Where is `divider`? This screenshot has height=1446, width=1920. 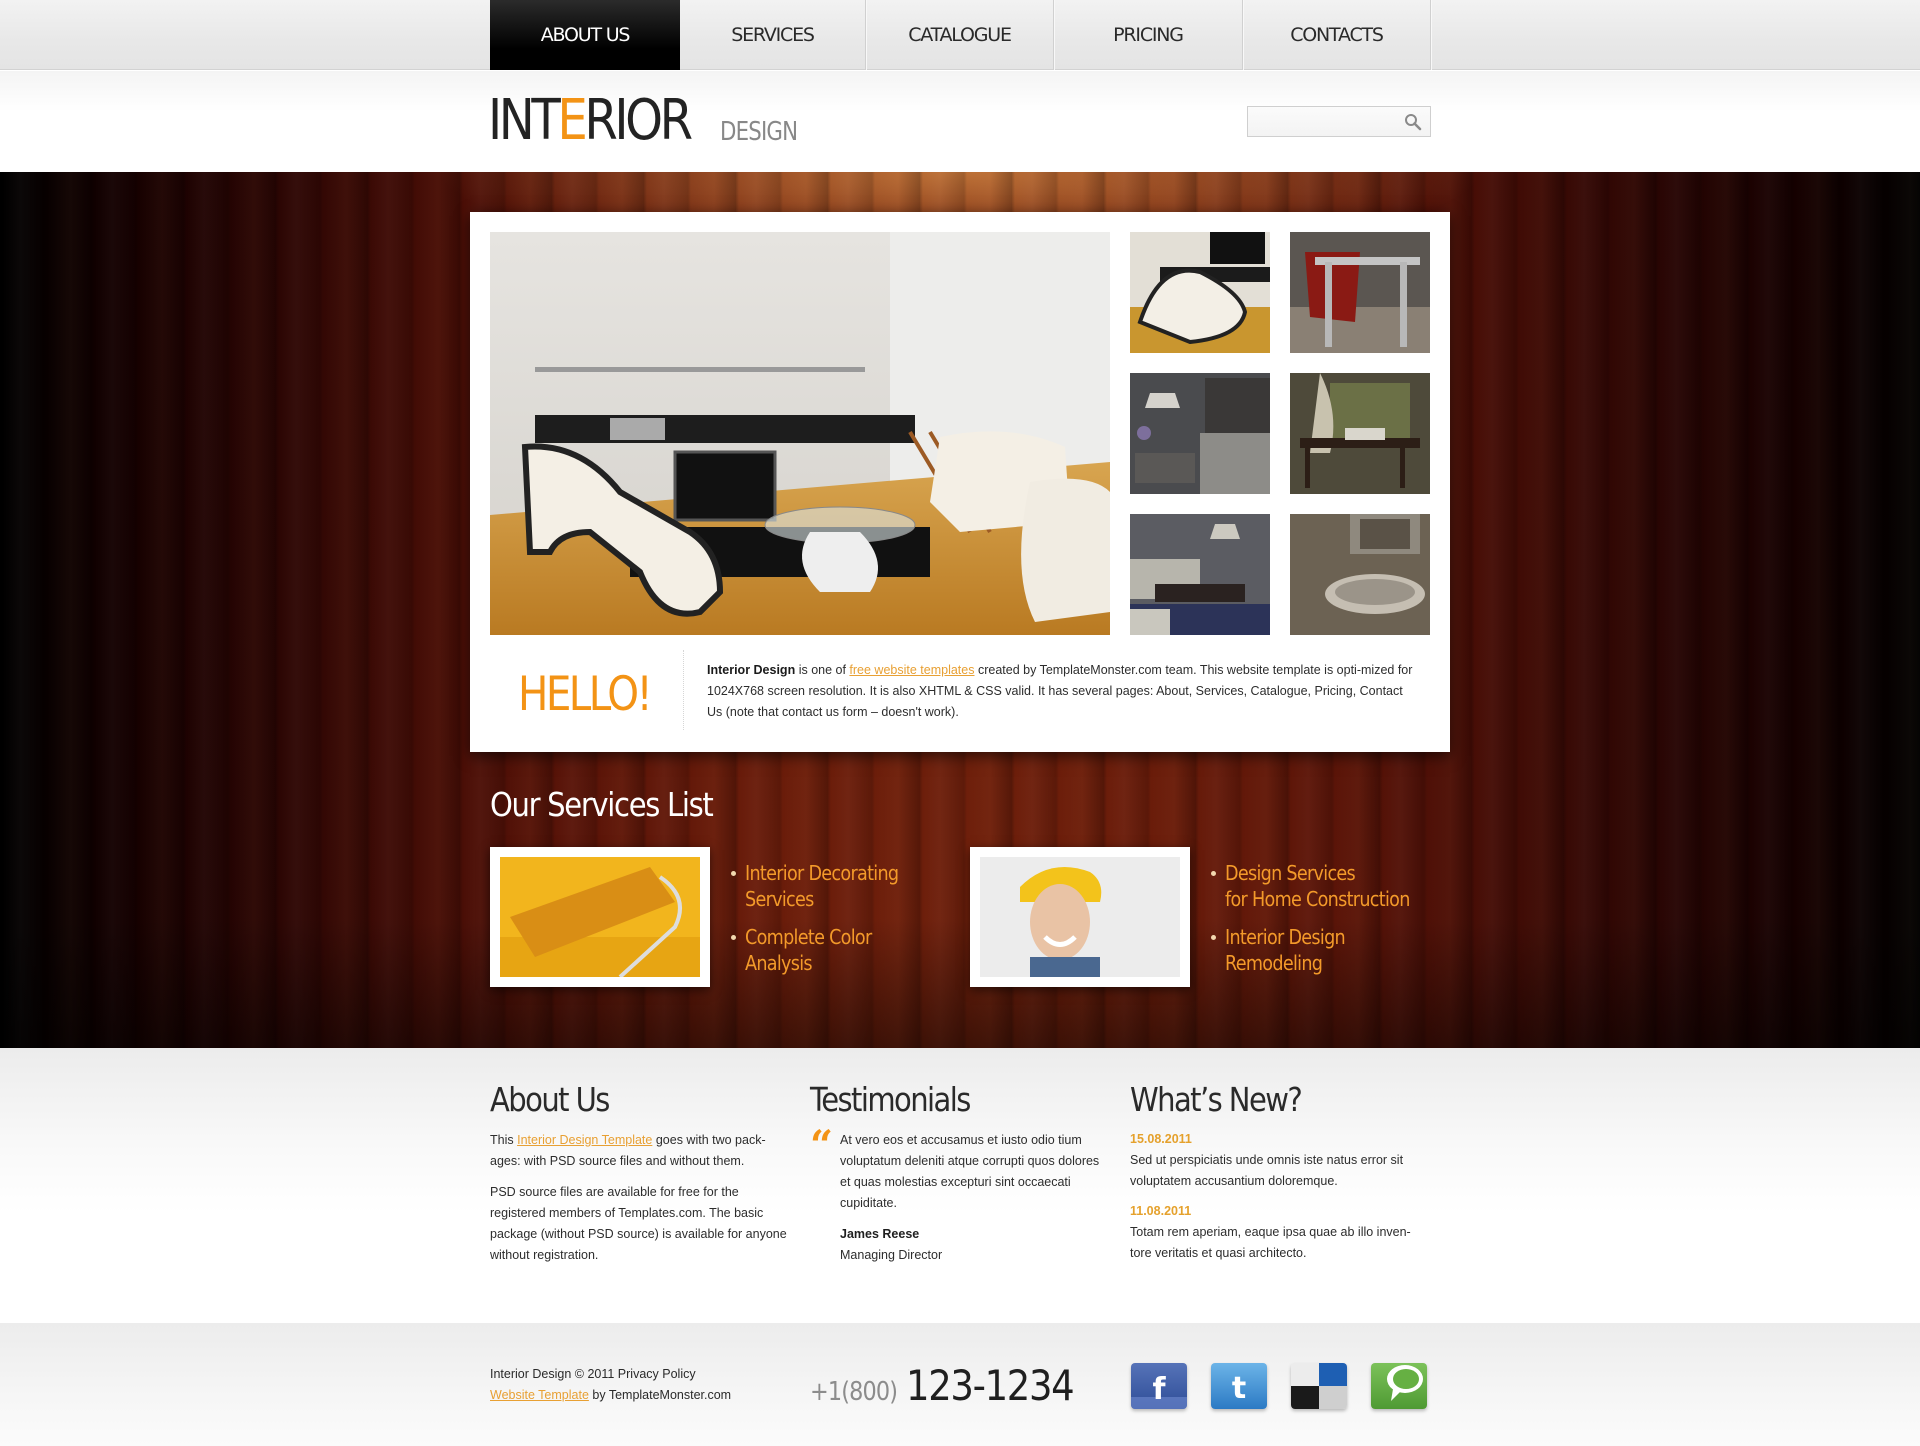
divider is located at coordinates (683, 690).